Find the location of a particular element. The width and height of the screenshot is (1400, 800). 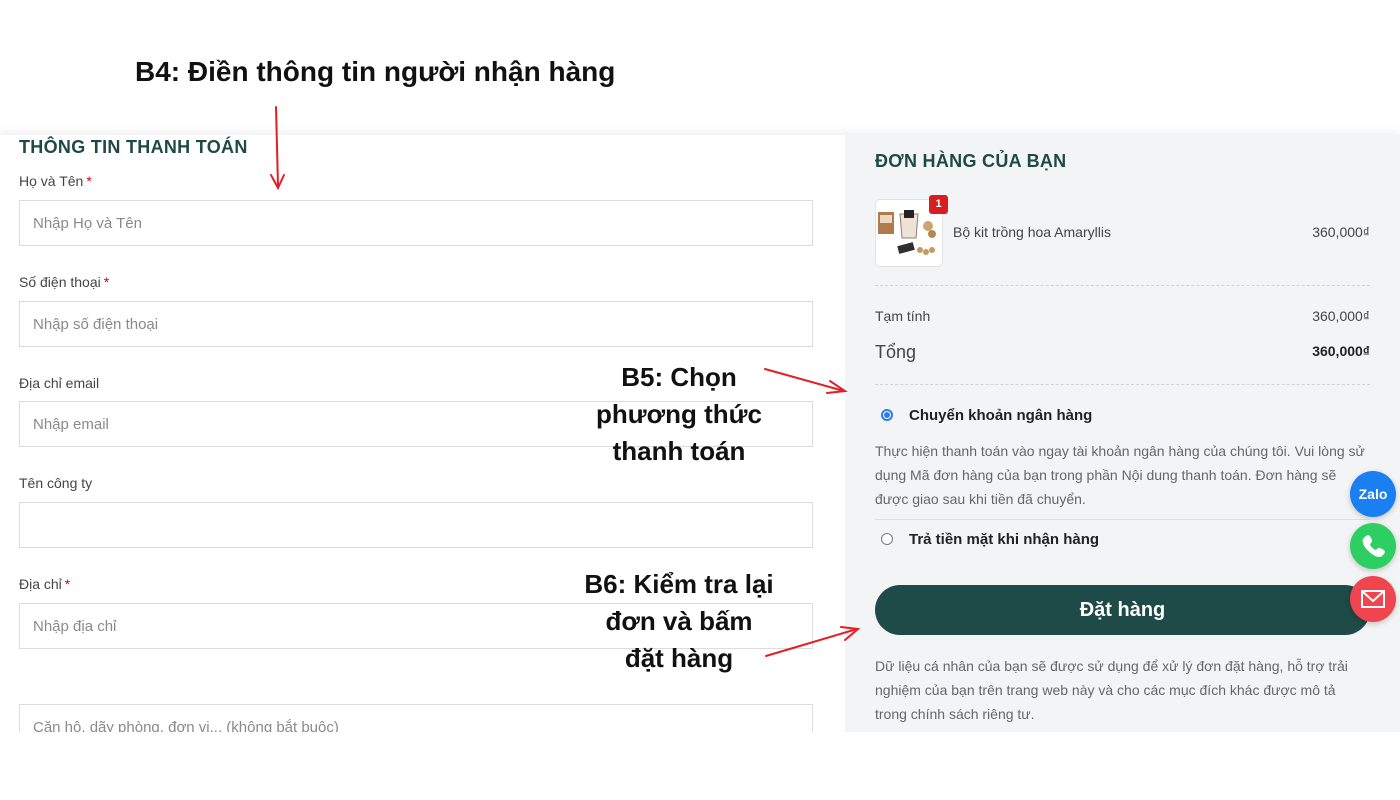

phone-button is located at coordinates (1373, 546).